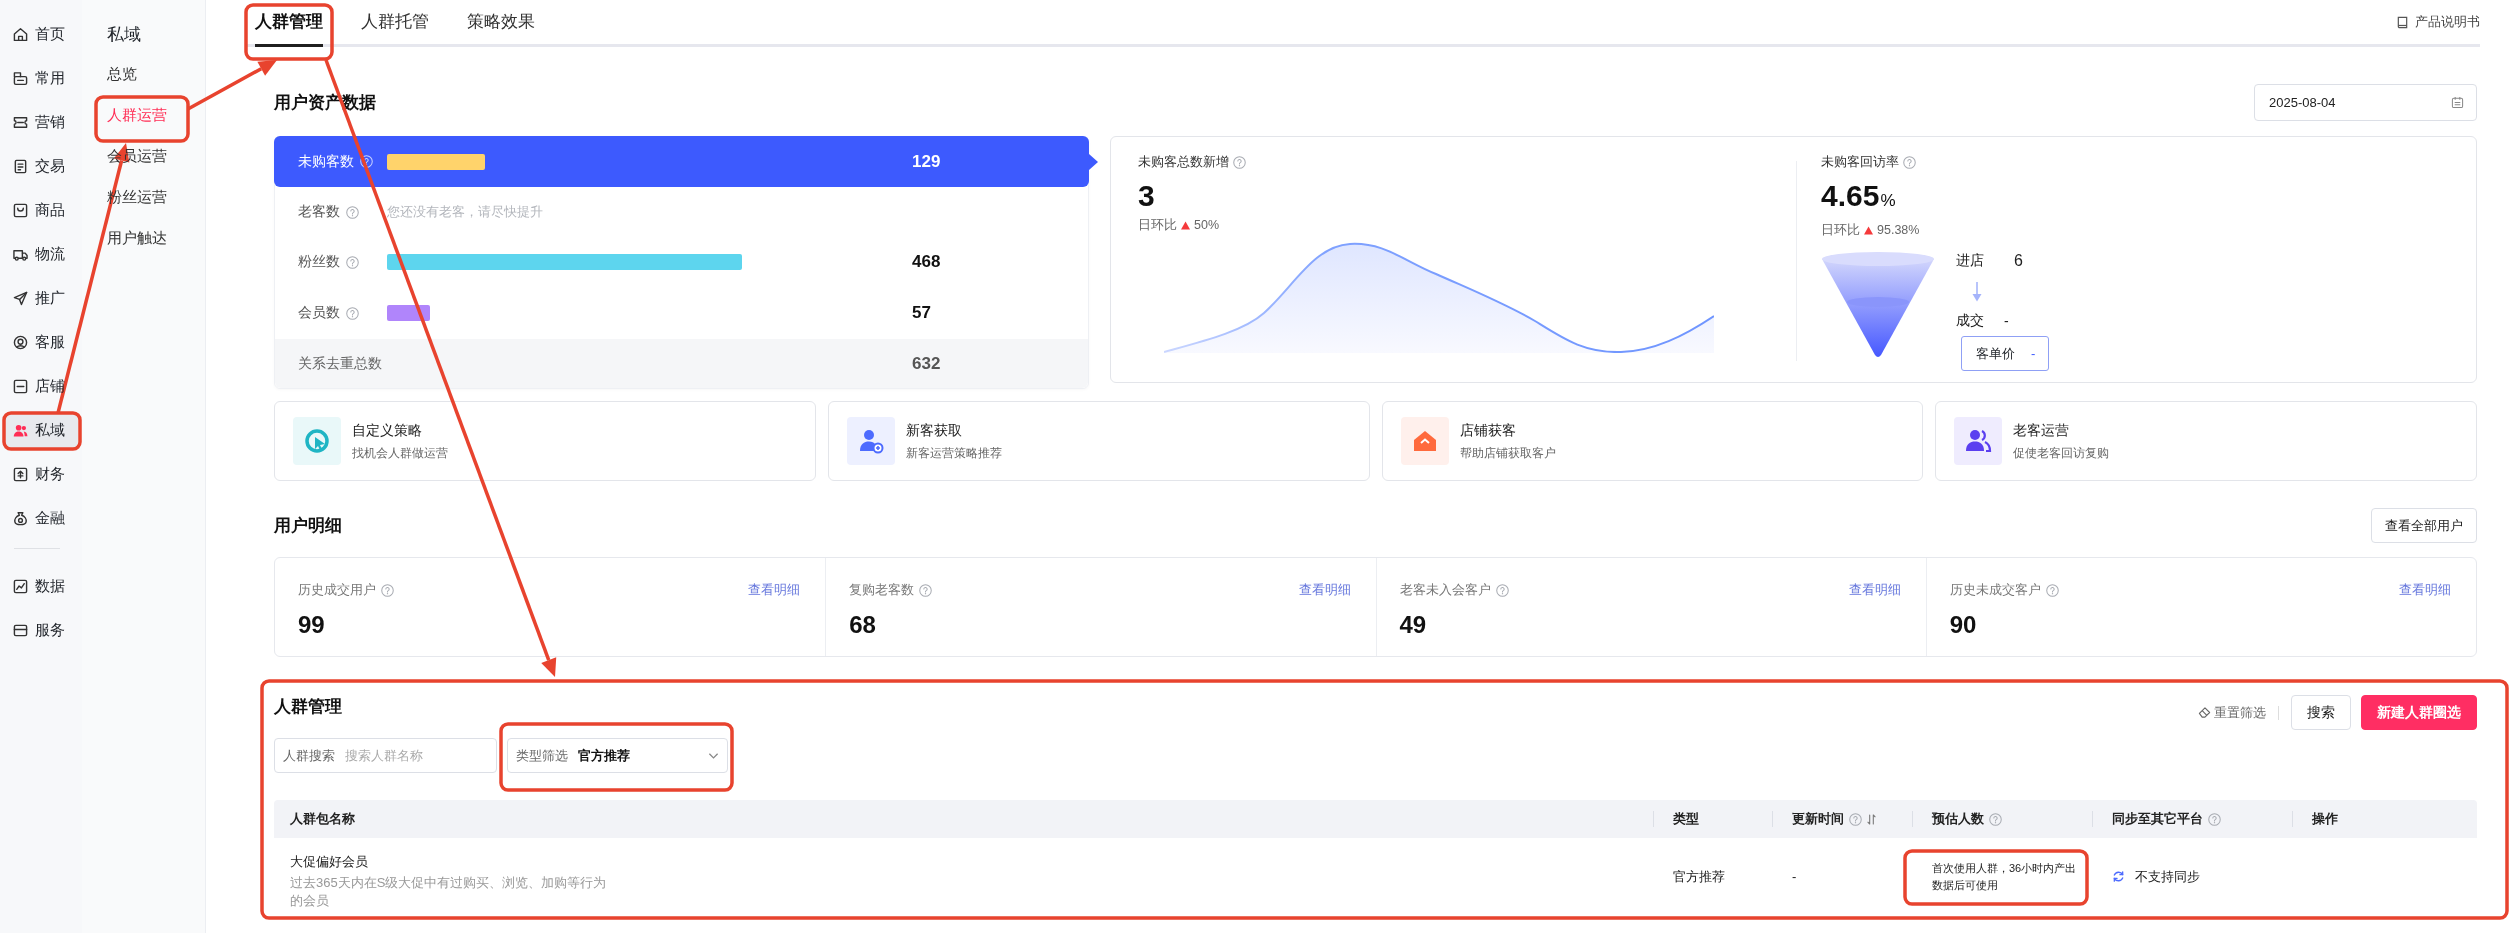 The image size is (2519, 933). Describe the element at coordinates (1871, 819) in the screenshot. I see `sort-icon` at that location.